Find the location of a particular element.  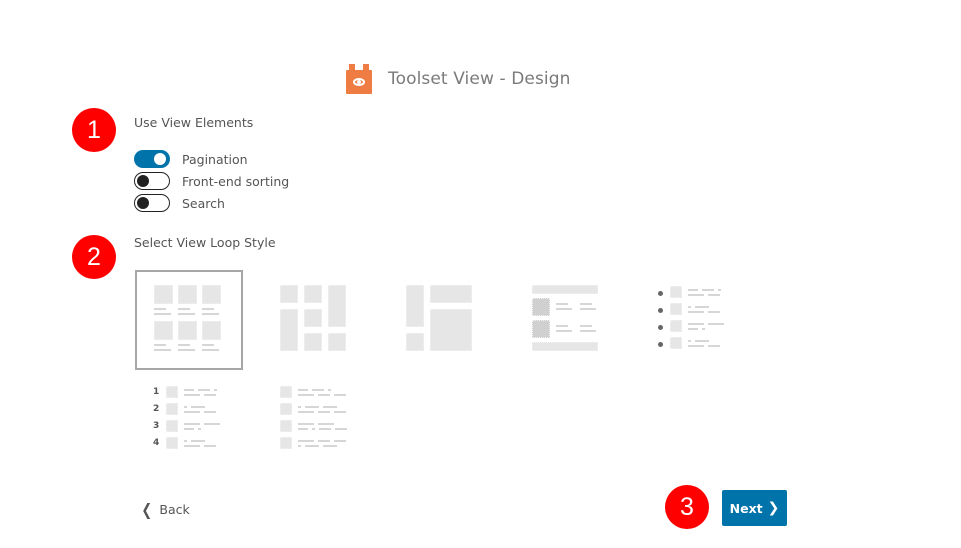

next-label: Next is located at coordinates (746, 508).